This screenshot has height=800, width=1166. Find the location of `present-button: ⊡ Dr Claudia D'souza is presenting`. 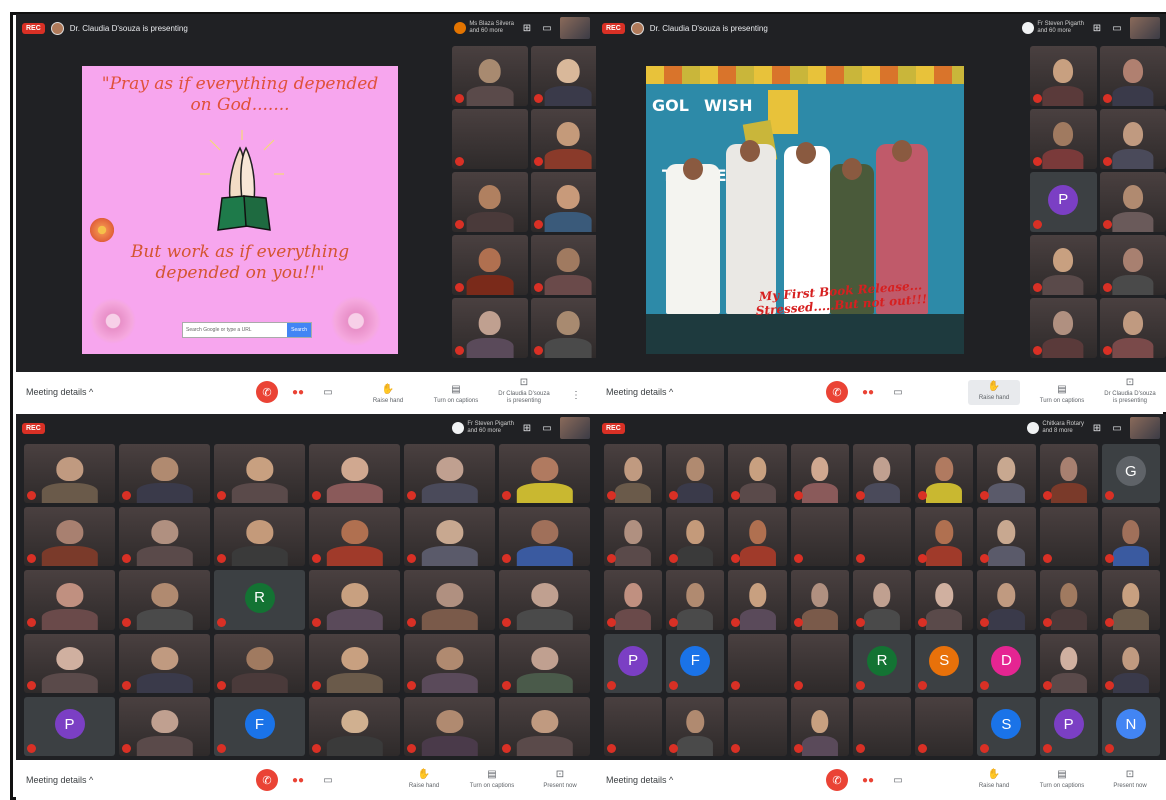

present-button: ⊡ Dr Claudia D'souza is presenting is located at coordinates (1130, 391).